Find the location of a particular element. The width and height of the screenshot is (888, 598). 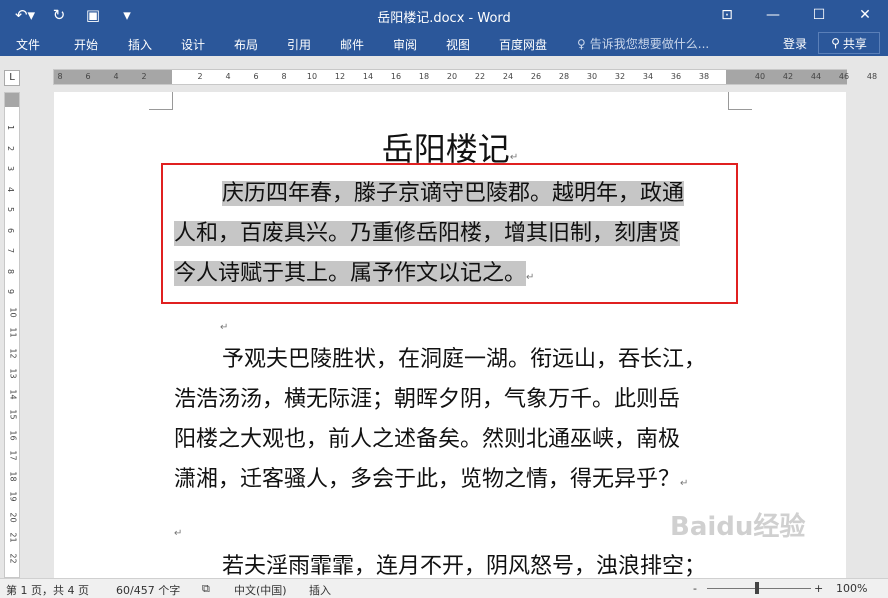

tab-layout: 布局 is located at coordinates (246, 44).